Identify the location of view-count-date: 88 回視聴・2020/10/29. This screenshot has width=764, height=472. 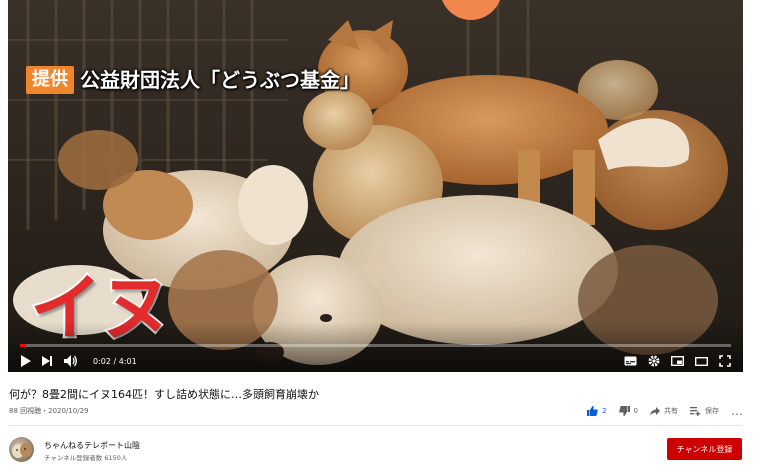
(49, 411).